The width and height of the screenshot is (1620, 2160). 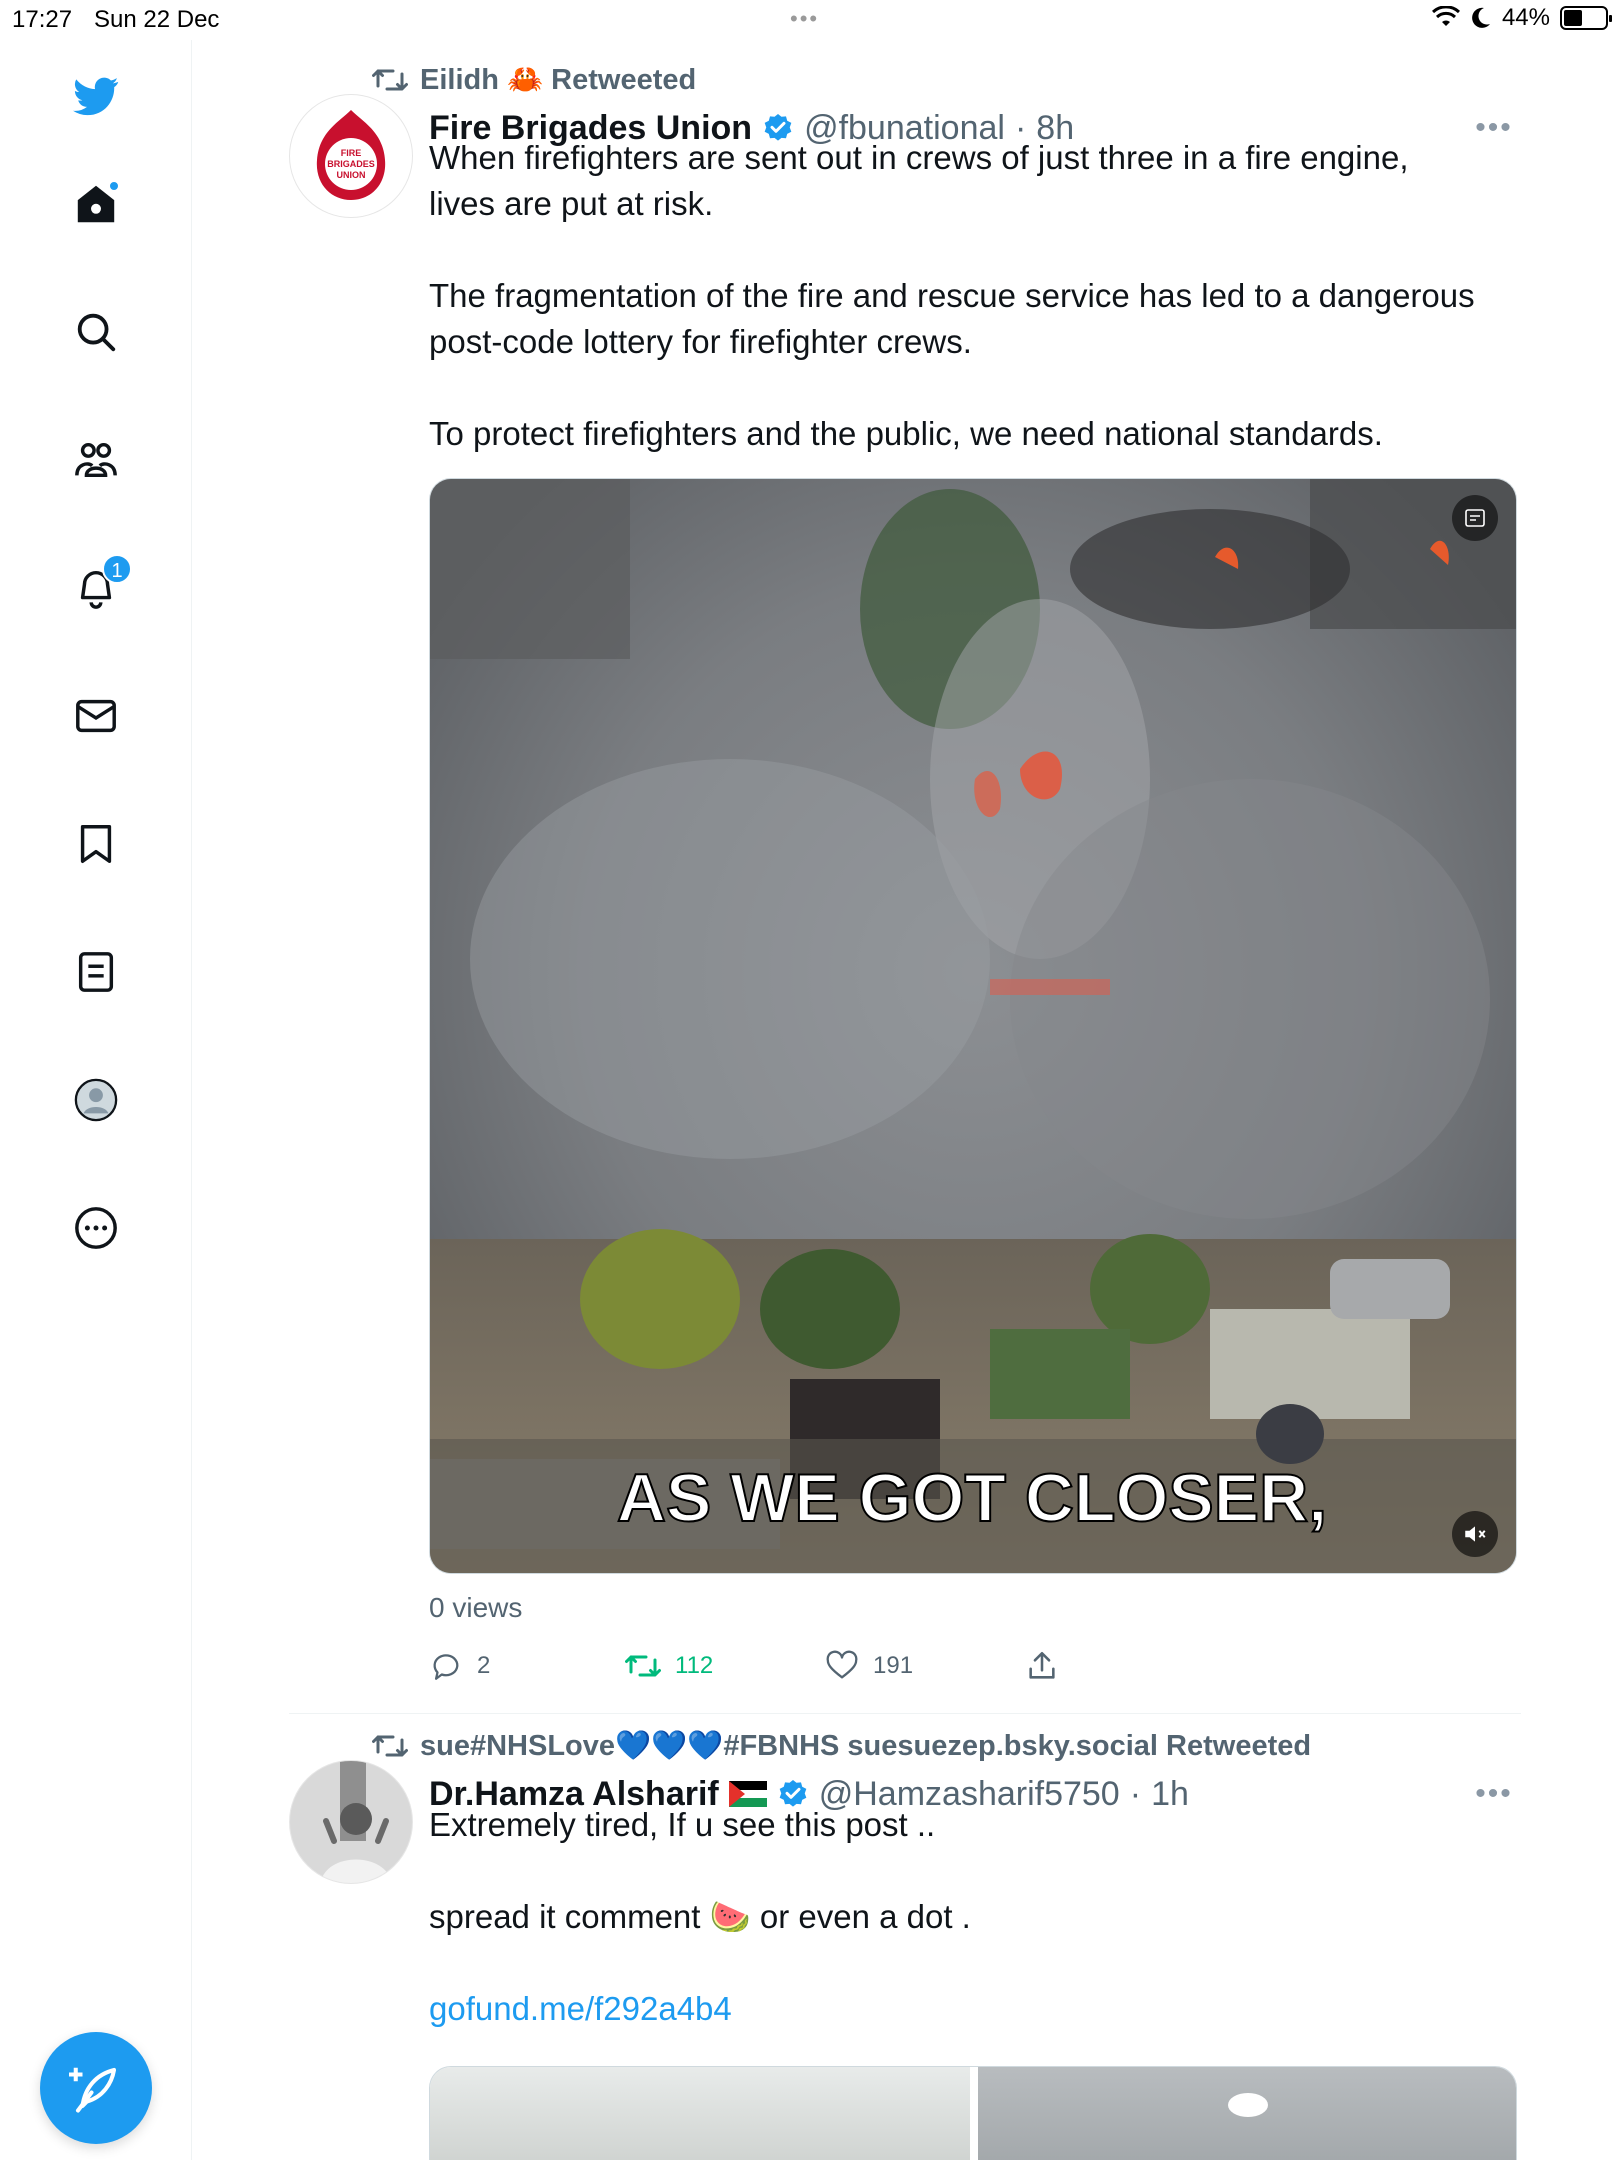 I want to click on envelope-icon, so click(x=96, y=716).